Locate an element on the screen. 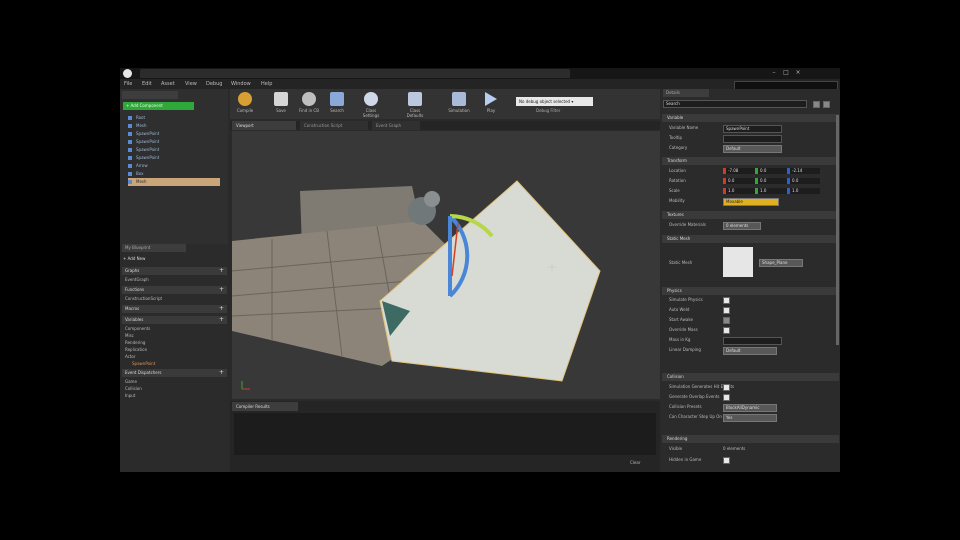 Image resolution: width=960 pixels, height=540 pixels. tree-item: Box is located at coordinates (174, 174).